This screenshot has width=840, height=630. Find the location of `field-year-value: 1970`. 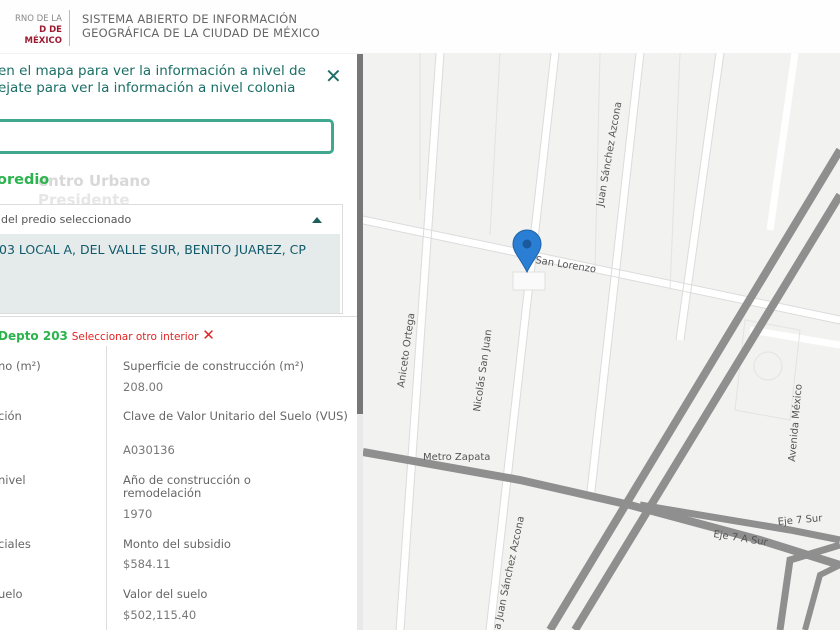

field-year-value: 1970 is located at coordinates (138, 514).